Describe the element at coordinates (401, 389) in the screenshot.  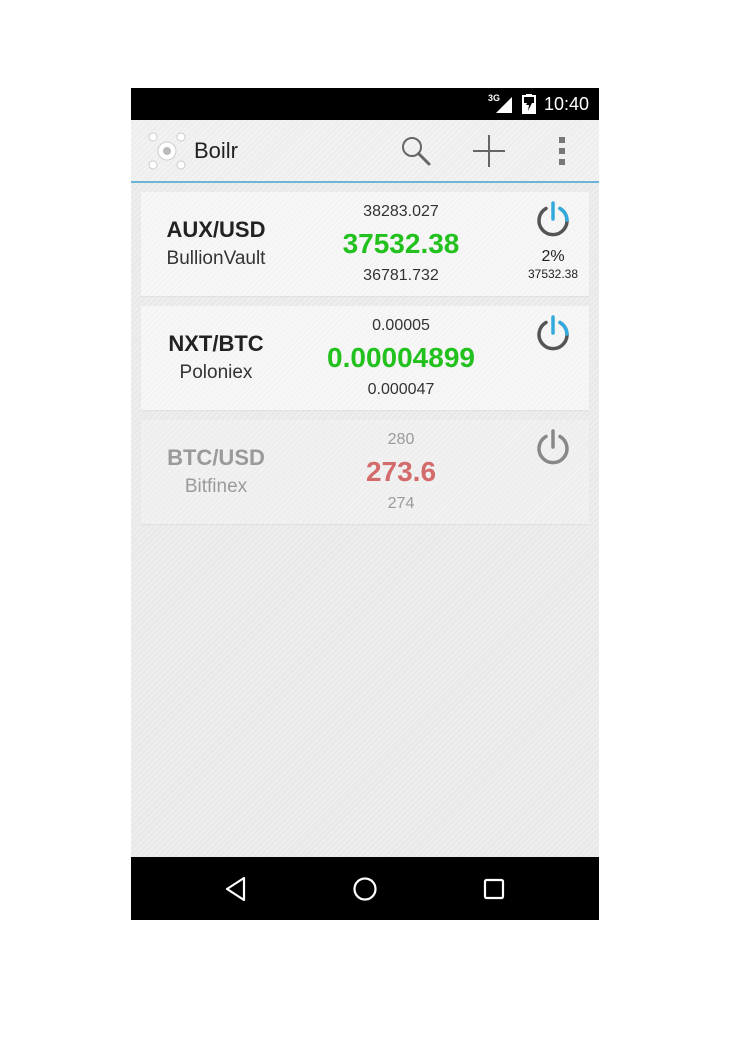
I see `lower-limit: 0.000047` at that location.